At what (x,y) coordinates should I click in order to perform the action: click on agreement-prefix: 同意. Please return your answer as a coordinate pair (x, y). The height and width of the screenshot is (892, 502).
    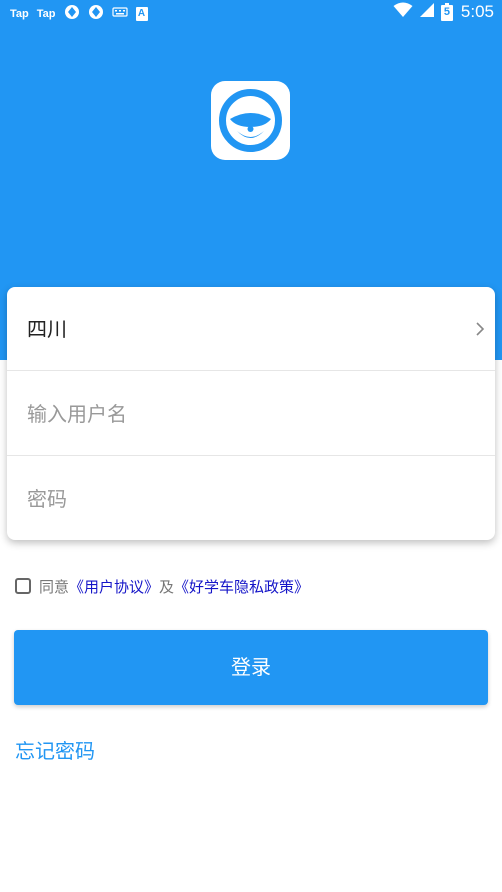
    Looking at the image, I should click on (54, 586).